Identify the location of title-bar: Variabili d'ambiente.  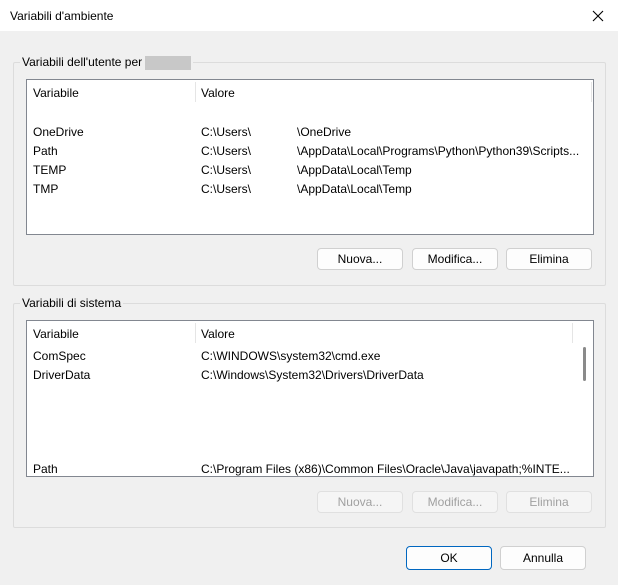
(309, 15).